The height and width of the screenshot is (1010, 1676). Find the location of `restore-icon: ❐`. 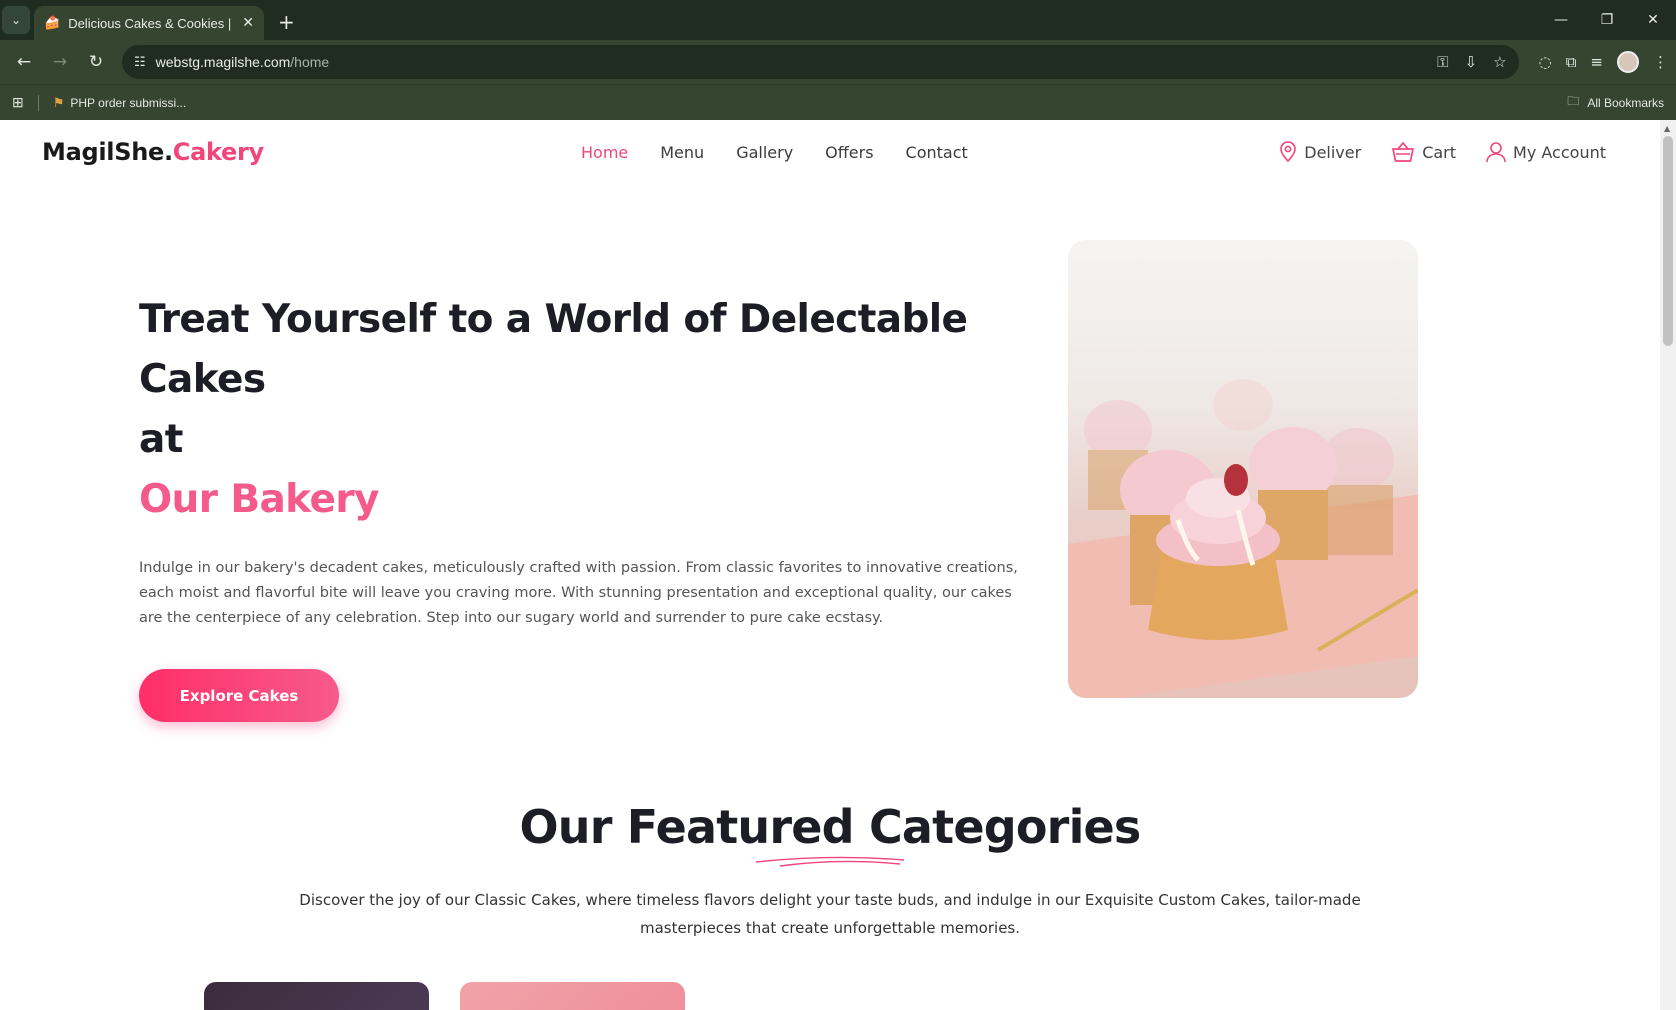

restore-icon: ❐ is located at coordinates (1607, 20).